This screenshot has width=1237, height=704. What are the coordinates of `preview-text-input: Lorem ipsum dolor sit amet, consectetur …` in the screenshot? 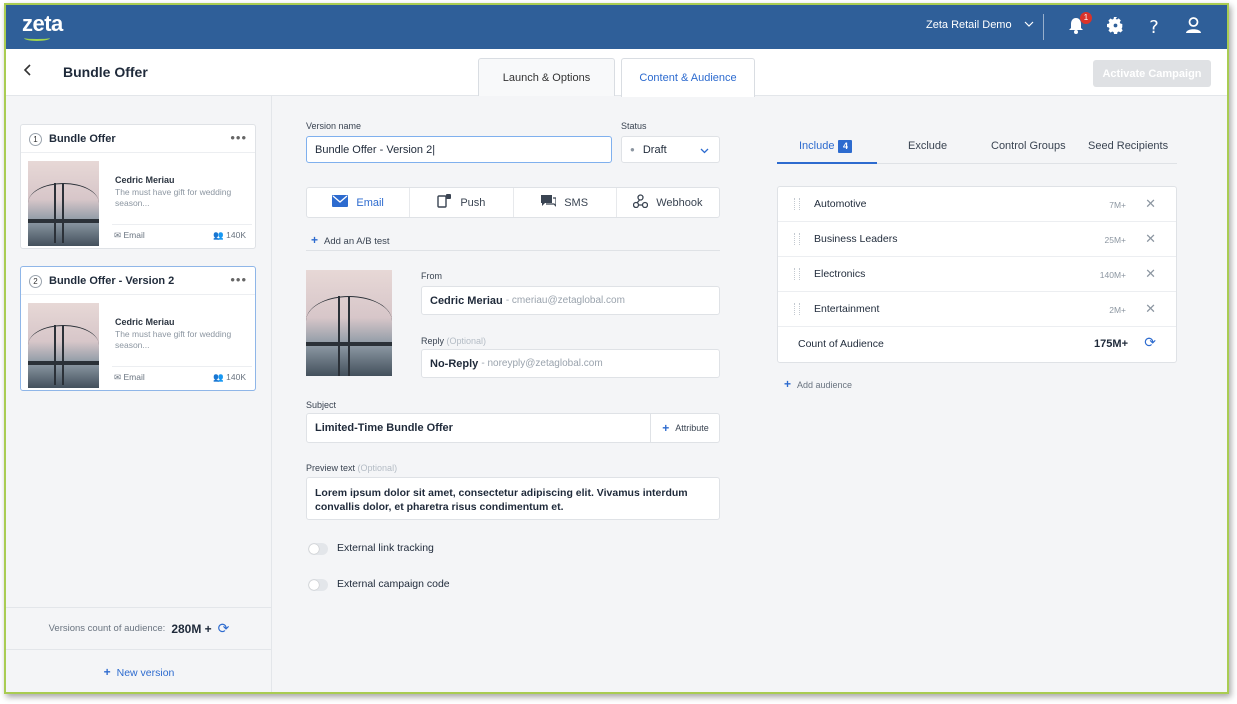 It's located at (513, 498).